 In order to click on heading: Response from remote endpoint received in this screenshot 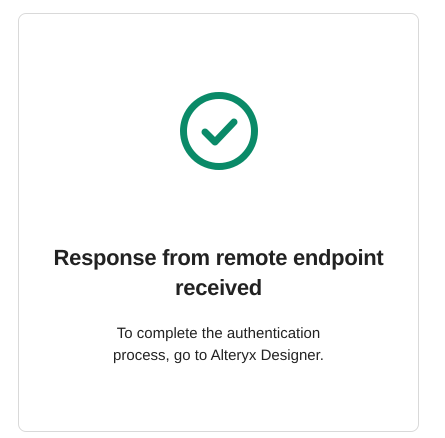, I will do `click(218, 273)`.